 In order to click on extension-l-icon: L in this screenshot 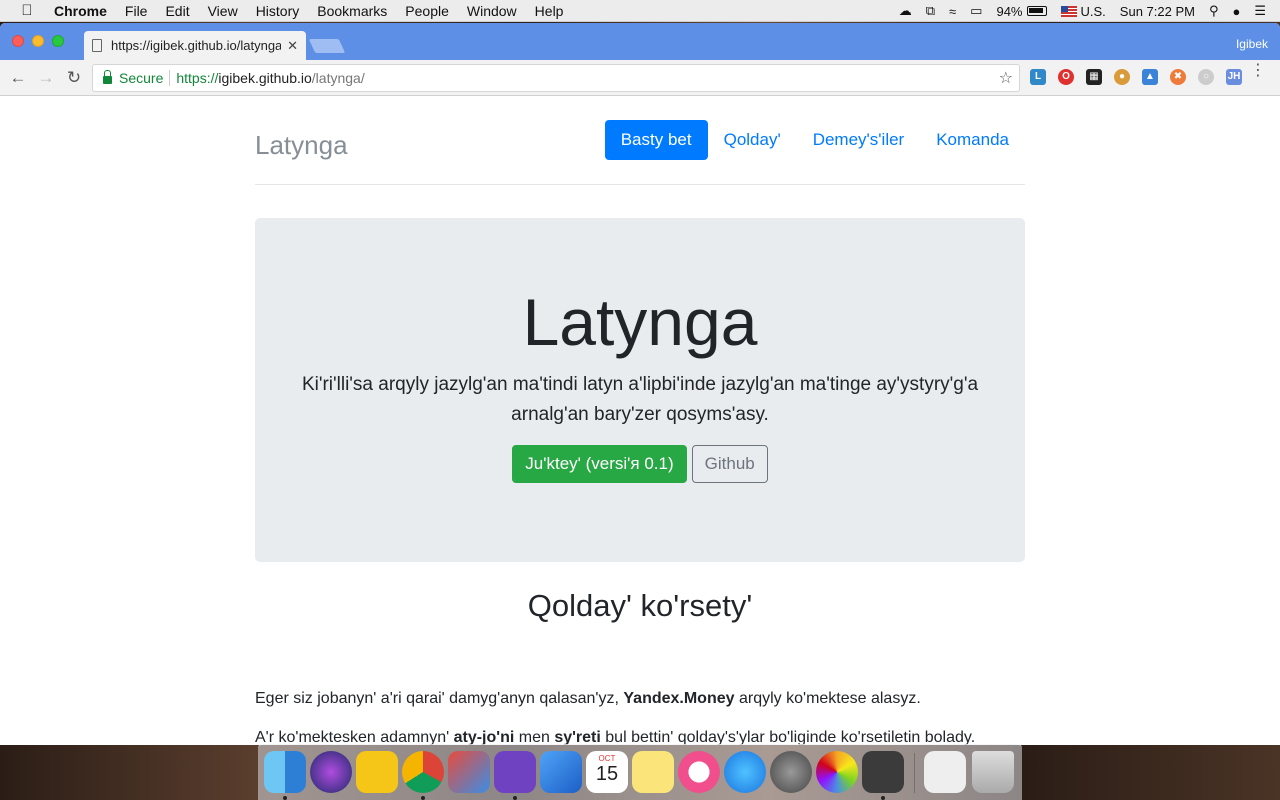, I will do `click(1038, 77)`.